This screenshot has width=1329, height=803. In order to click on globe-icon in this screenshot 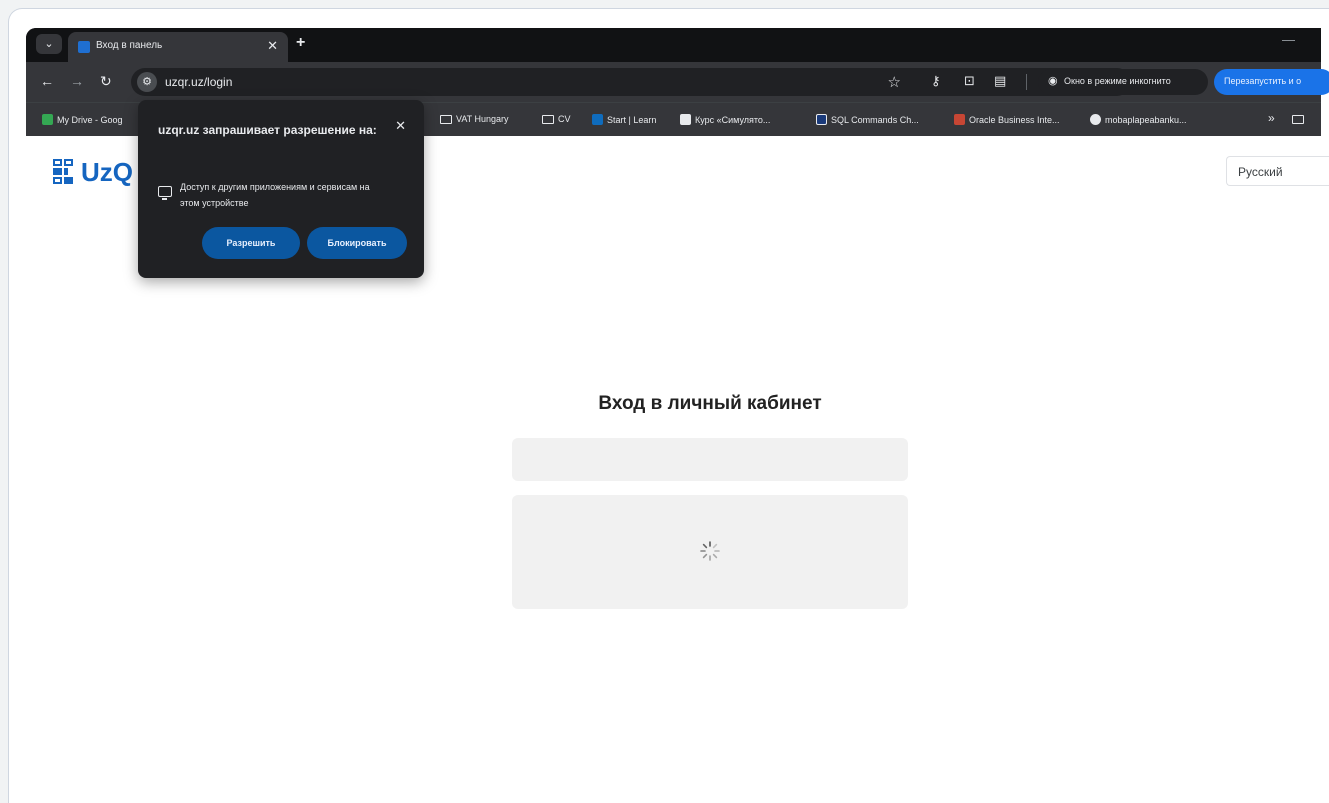, I will do `click(1095, 119)`.